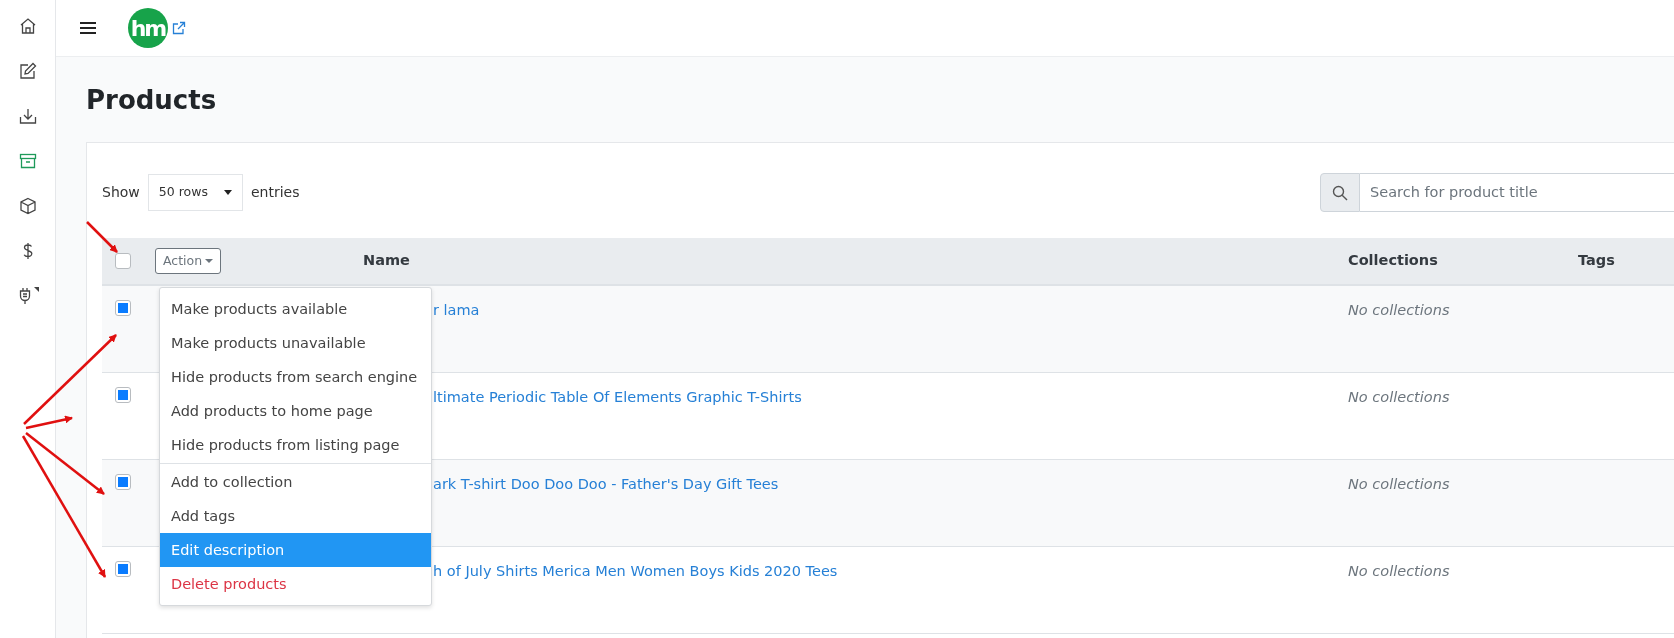  What do you see at coordinates (295, 584) in the screenshot?
I see `menu-item: Delete products` at bounding box center [295, 584].